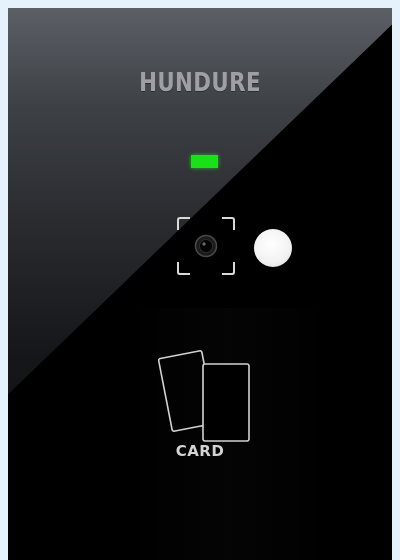  What do you see at coordinates (200, 83) in the screenshot?
I see `brand-logo: HUNDURE` at bounding box center [200, 83].